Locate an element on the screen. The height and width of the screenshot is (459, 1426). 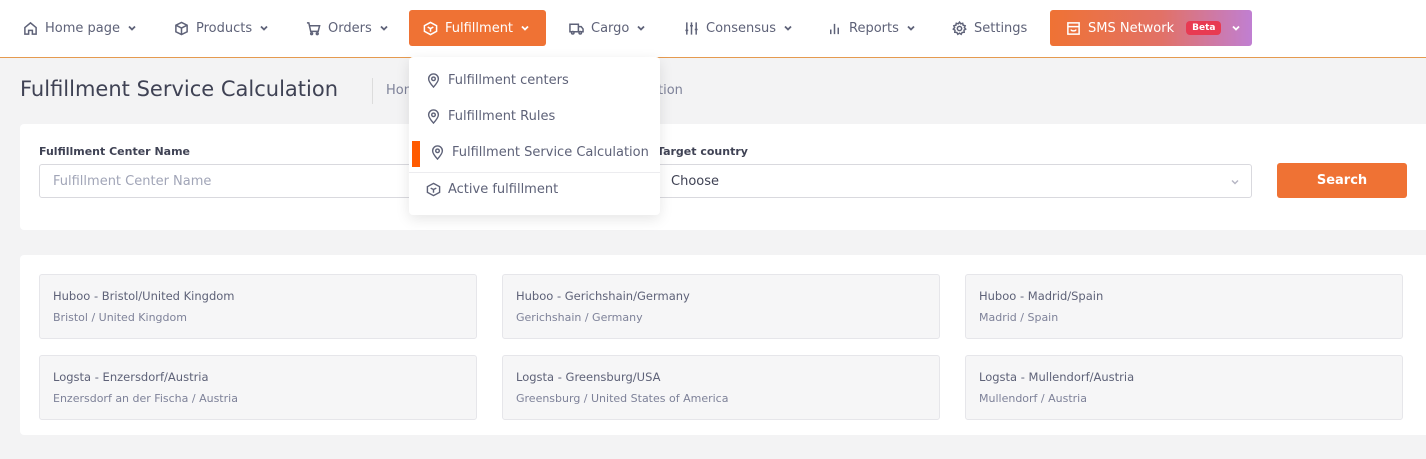
menu-item-fulfillment-rules: Fulfillment Rules is located at coordinates (534, 116).